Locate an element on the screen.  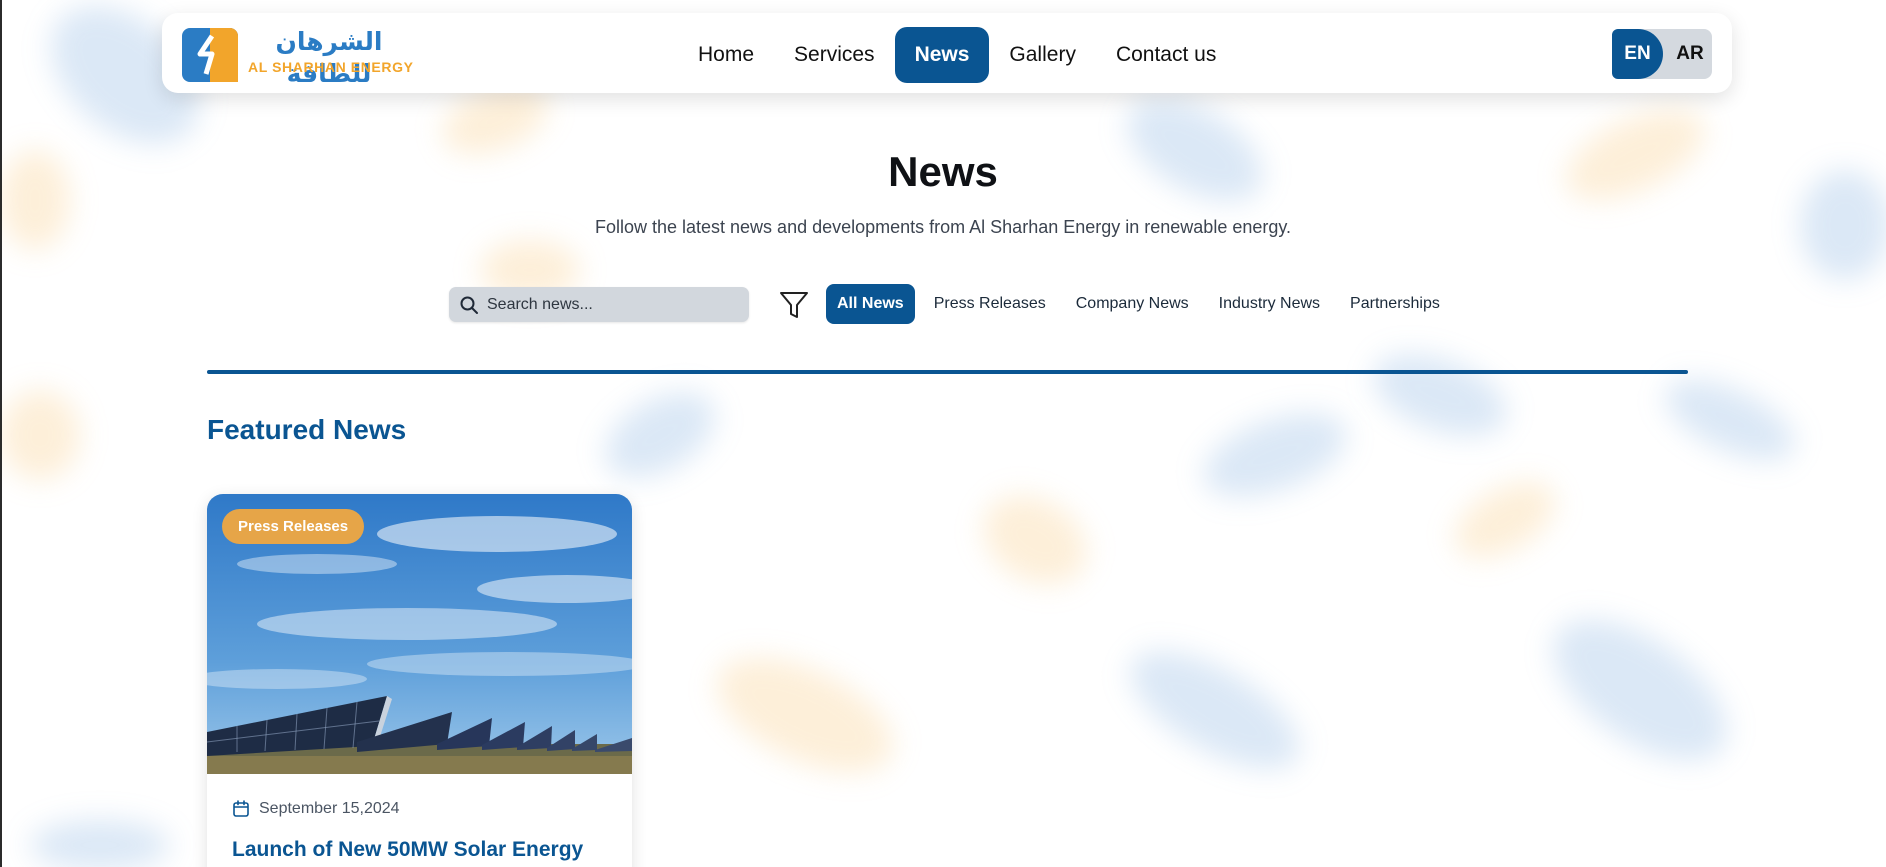
nav-contact: Contact us is located at coordinates (1166, 55).